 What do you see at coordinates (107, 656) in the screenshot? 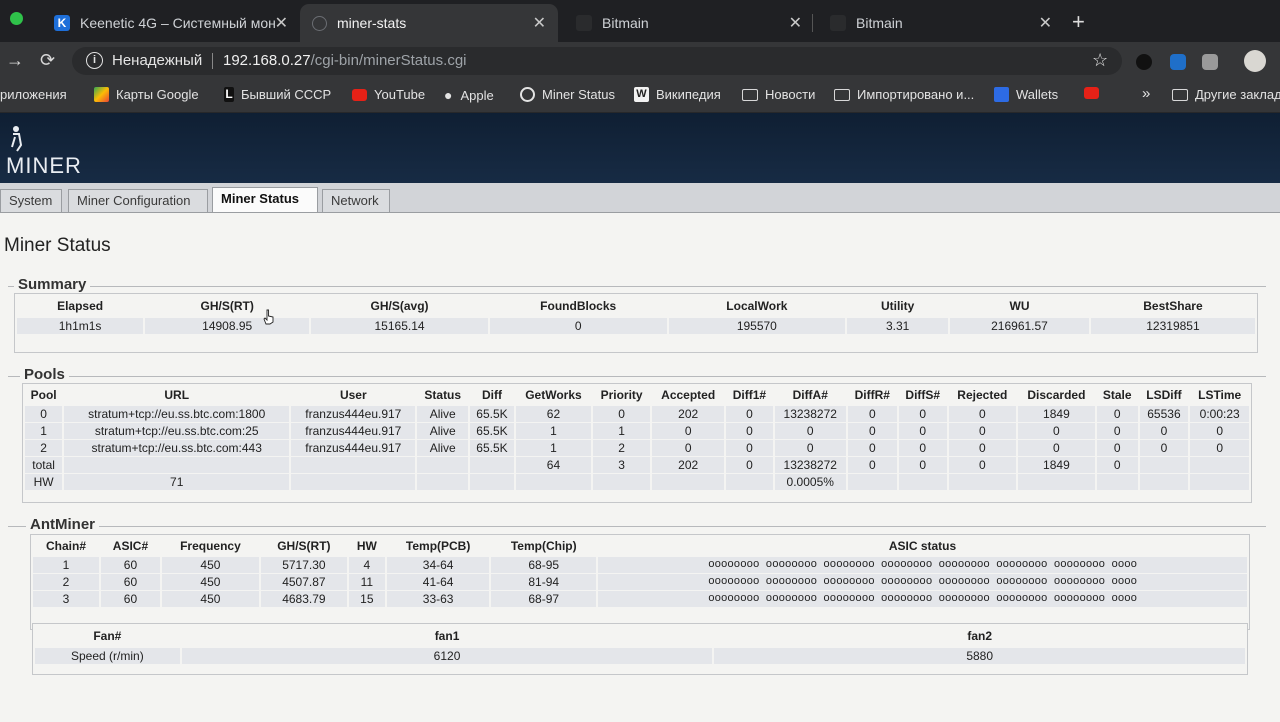
I see `fan-speed-label: Speed (r/min)` at bounding box center [107, 656].